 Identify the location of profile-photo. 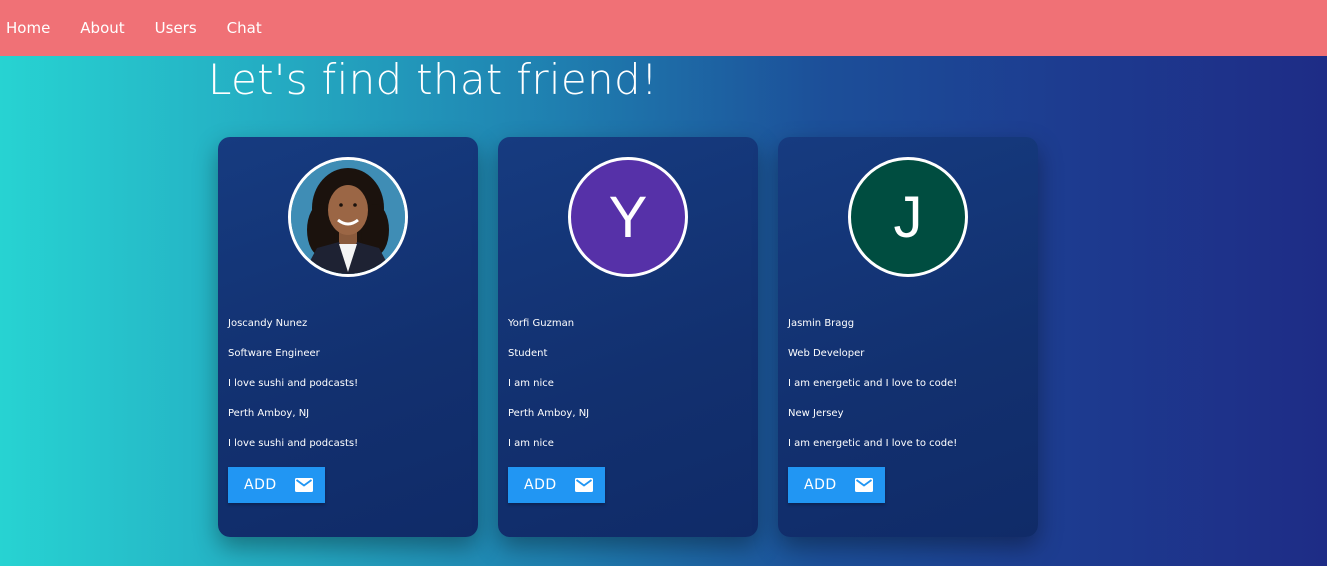
(348, 217).